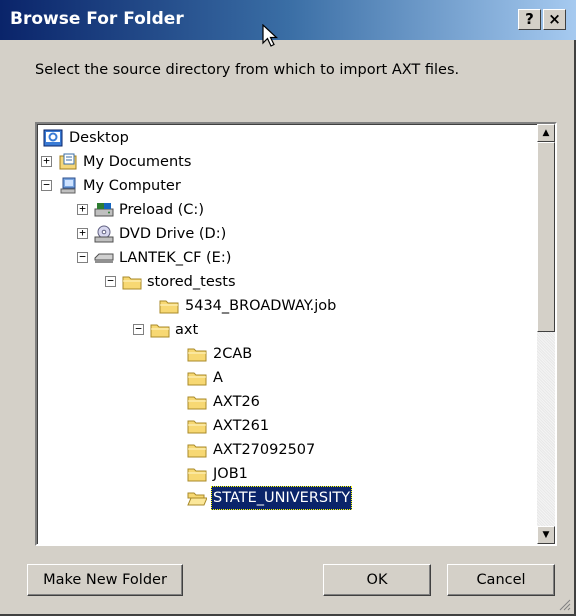 The width and height of the screenshot is (576, 616). Describe the element at coordinates (288, 20) in the screenshot. I see `title-bar: Browse For Folder ? ×` at that location.